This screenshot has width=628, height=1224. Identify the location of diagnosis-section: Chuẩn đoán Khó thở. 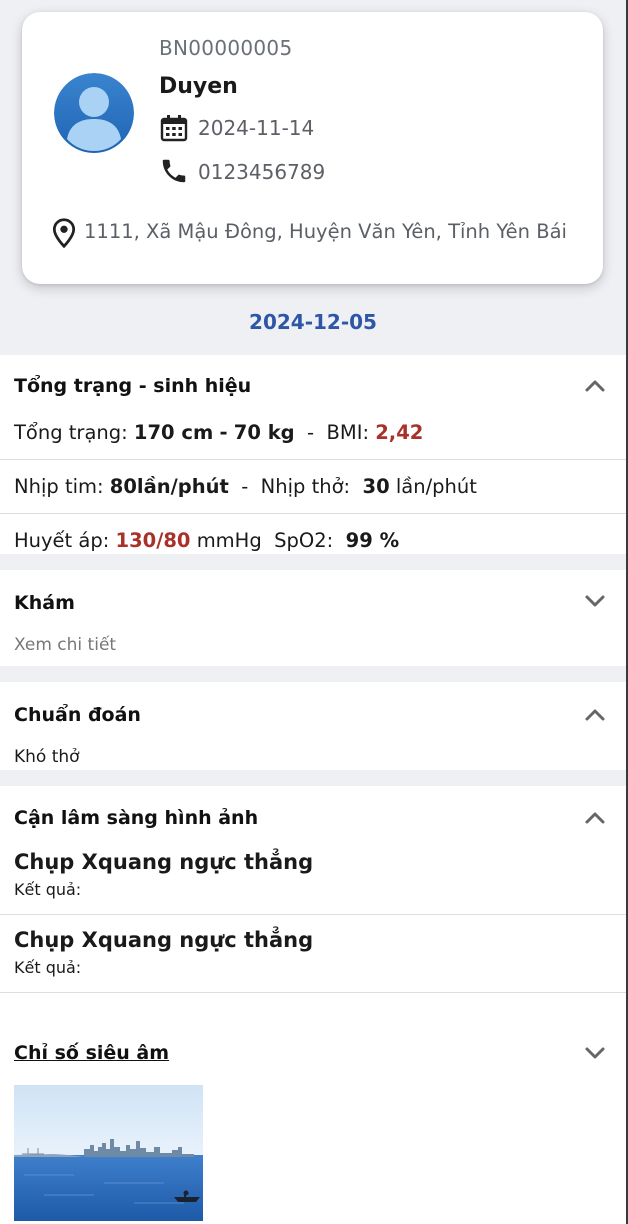
(313, 726).